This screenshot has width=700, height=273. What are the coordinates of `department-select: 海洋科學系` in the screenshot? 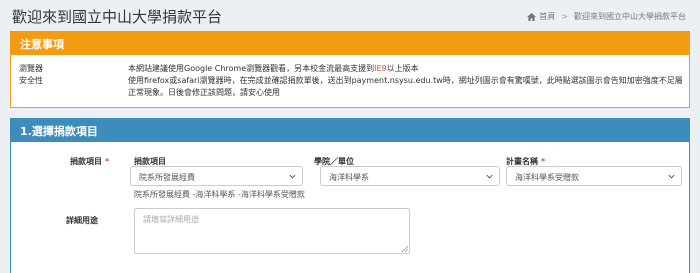 It's located at (410, 176).